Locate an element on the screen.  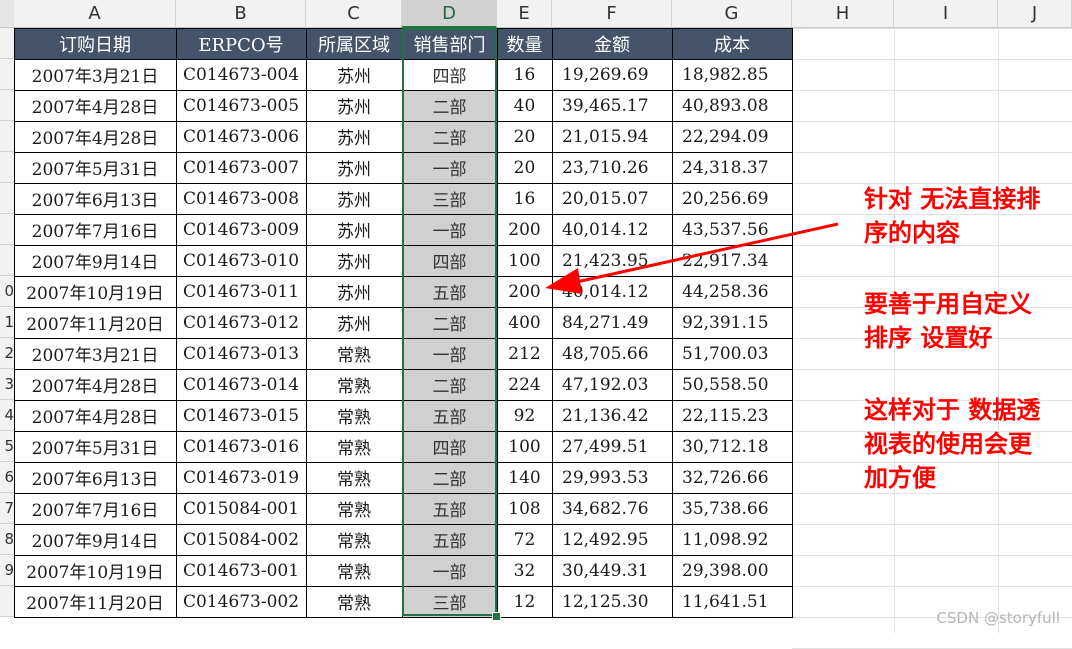
red-arrow-icon is located at coordinates (692, 258).